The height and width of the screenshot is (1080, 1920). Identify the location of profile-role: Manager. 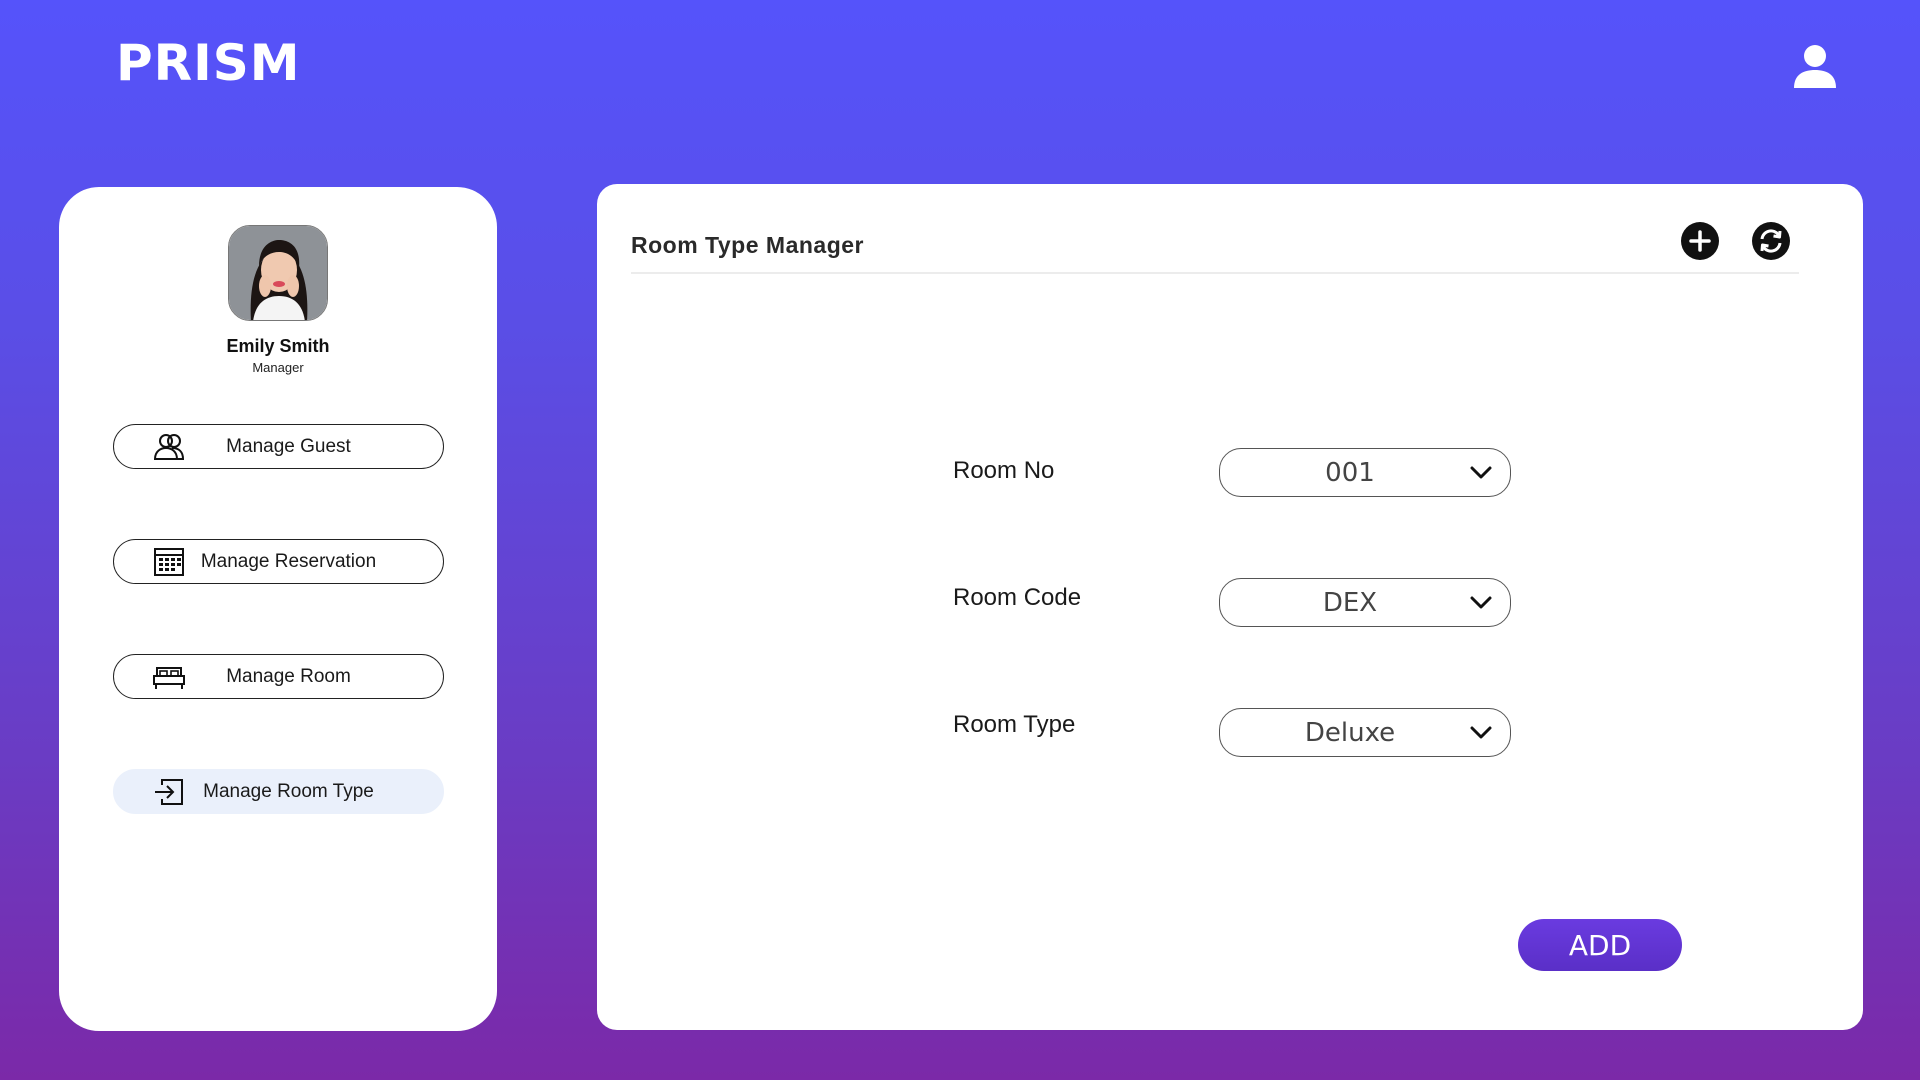
(278, 367).